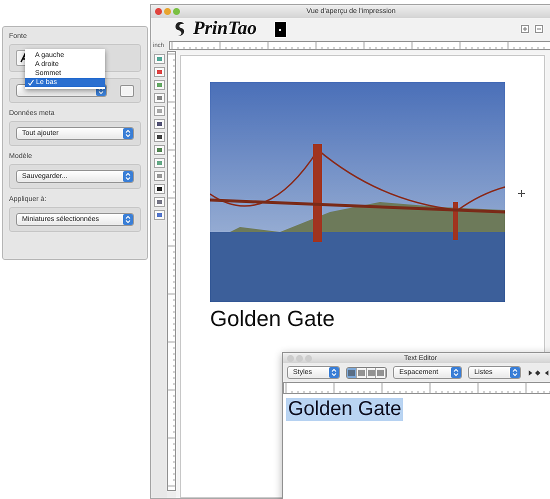 This screenshot has width=550, height=499. Describe the element at coordinates (345, 409) in the screenshot. I see `editor-text: Golden Gate` at that location.